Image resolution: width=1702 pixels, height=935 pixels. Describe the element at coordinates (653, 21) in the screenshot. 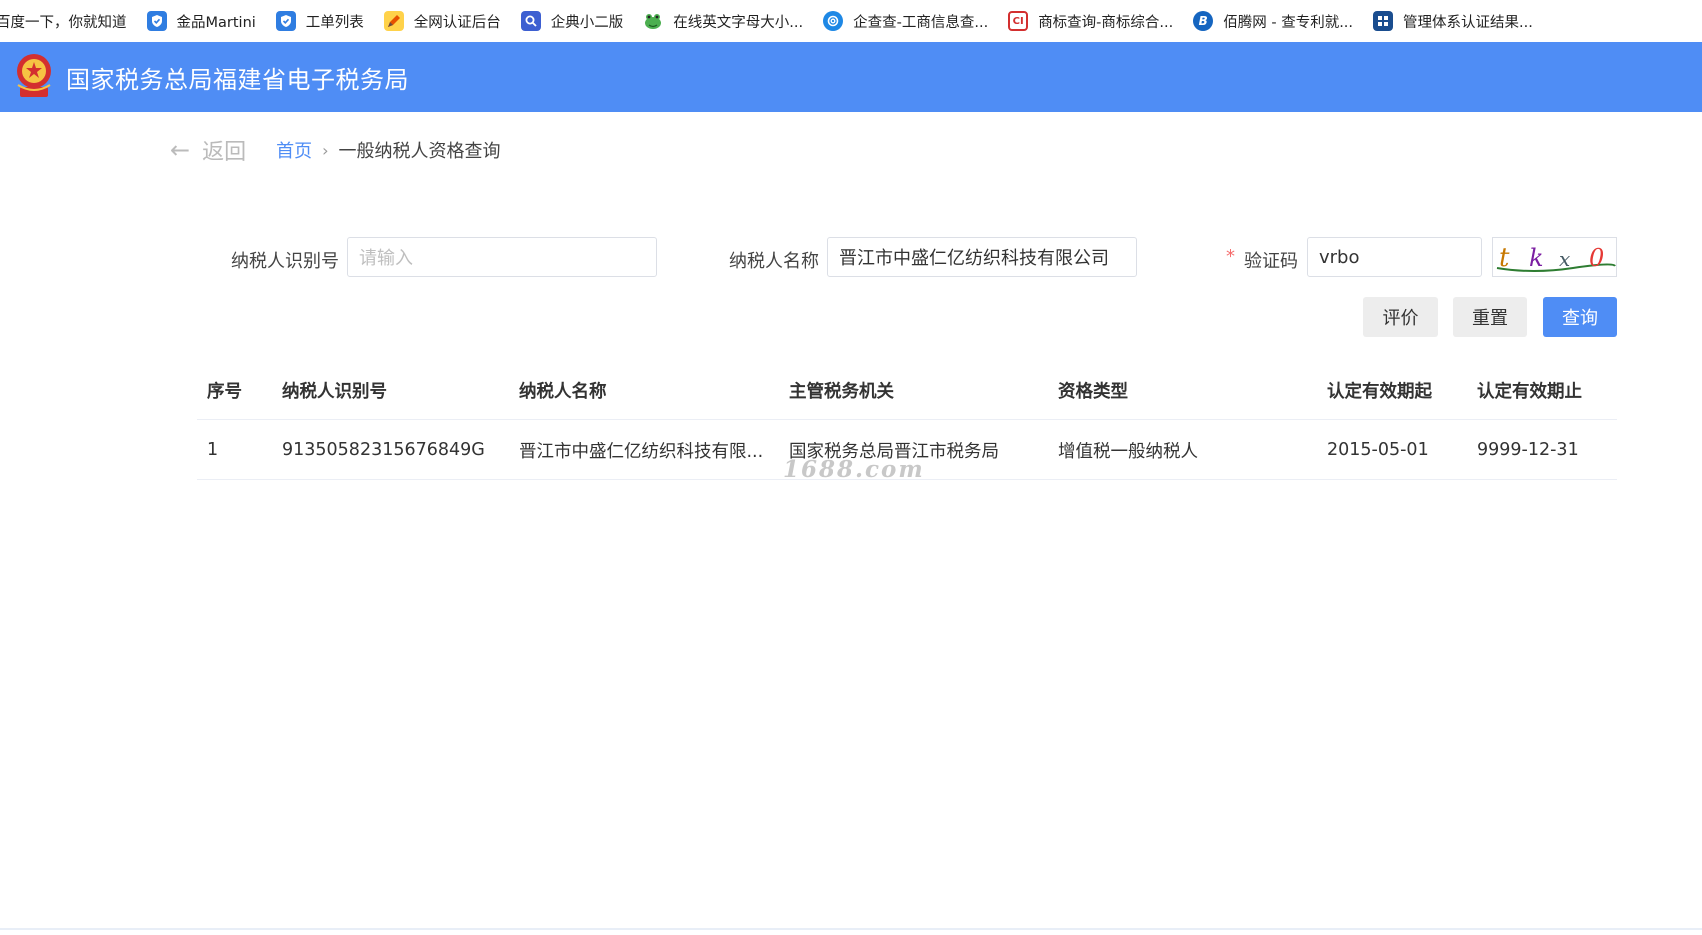

I see `frog-icon` at that location.